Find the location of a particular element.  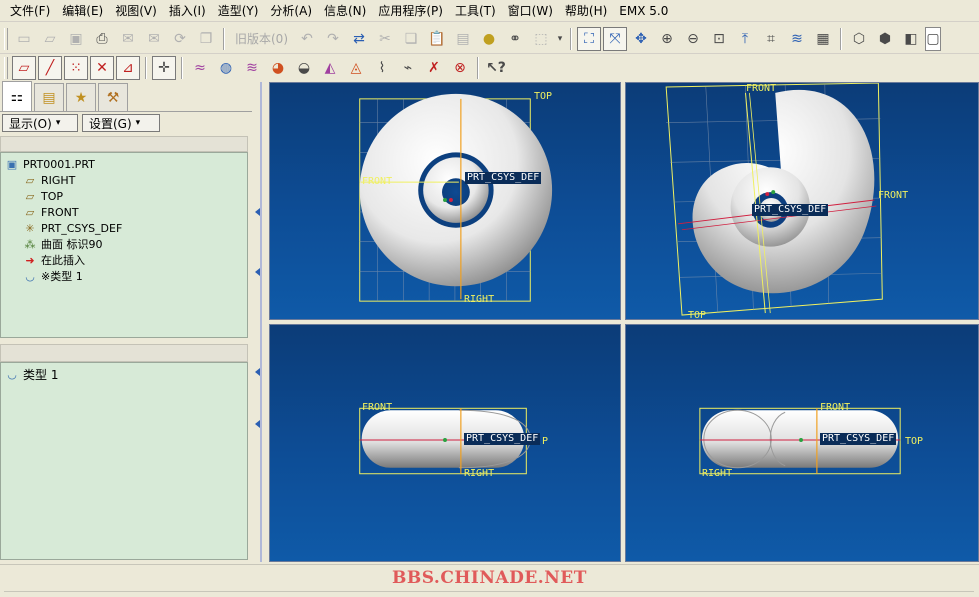

save-icon: ▣ is located at coordinates (76, 39).